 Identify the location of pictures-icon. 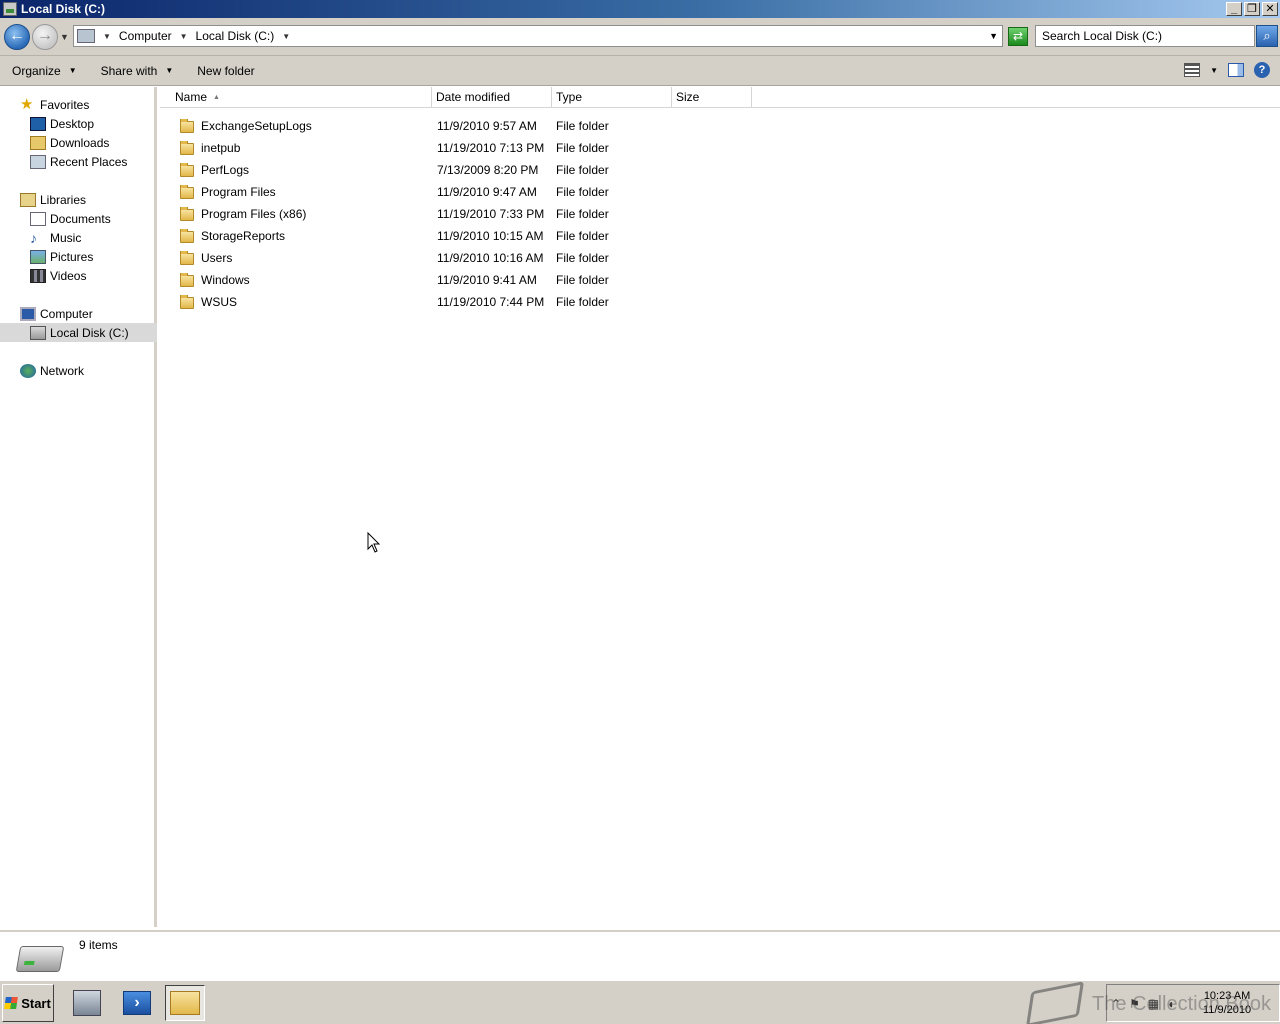
(38, 256).